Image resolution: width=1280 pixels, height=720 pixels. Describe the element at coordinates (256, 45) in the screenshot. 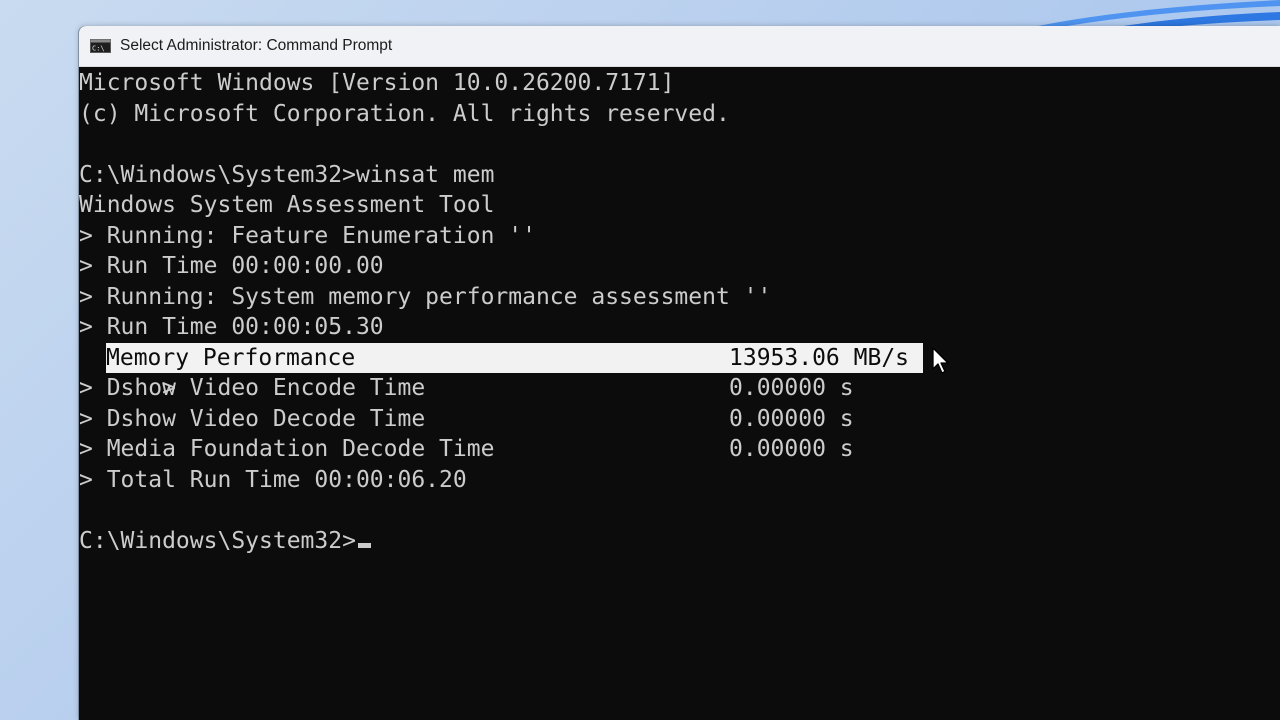

I see `window-title: Select Administrator: Command Prompt` at that location.